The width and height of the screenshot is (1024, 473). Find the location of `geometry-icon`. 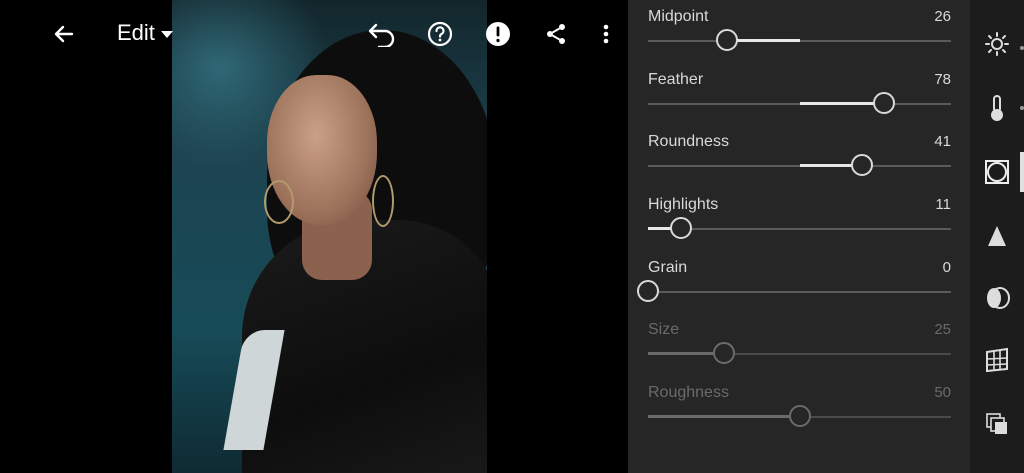

geometry-icon is located at coordinates (997, 360).